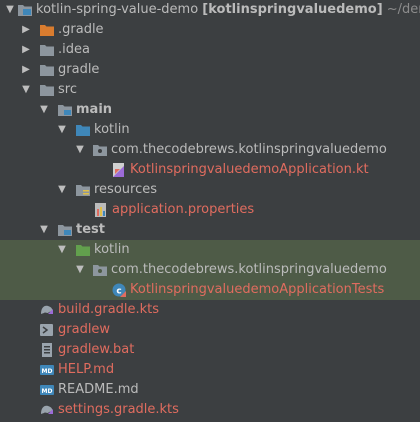  Describe the element at coordinates (101, 210) in the screenshot. I see `properties-file-icon` at that location.